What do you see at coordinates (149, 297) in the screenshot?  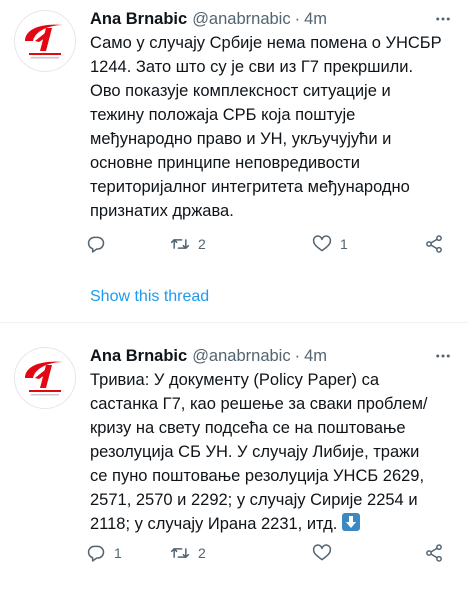 I see `show-thread-link: Show this thread` at bounding box center [149, 297].